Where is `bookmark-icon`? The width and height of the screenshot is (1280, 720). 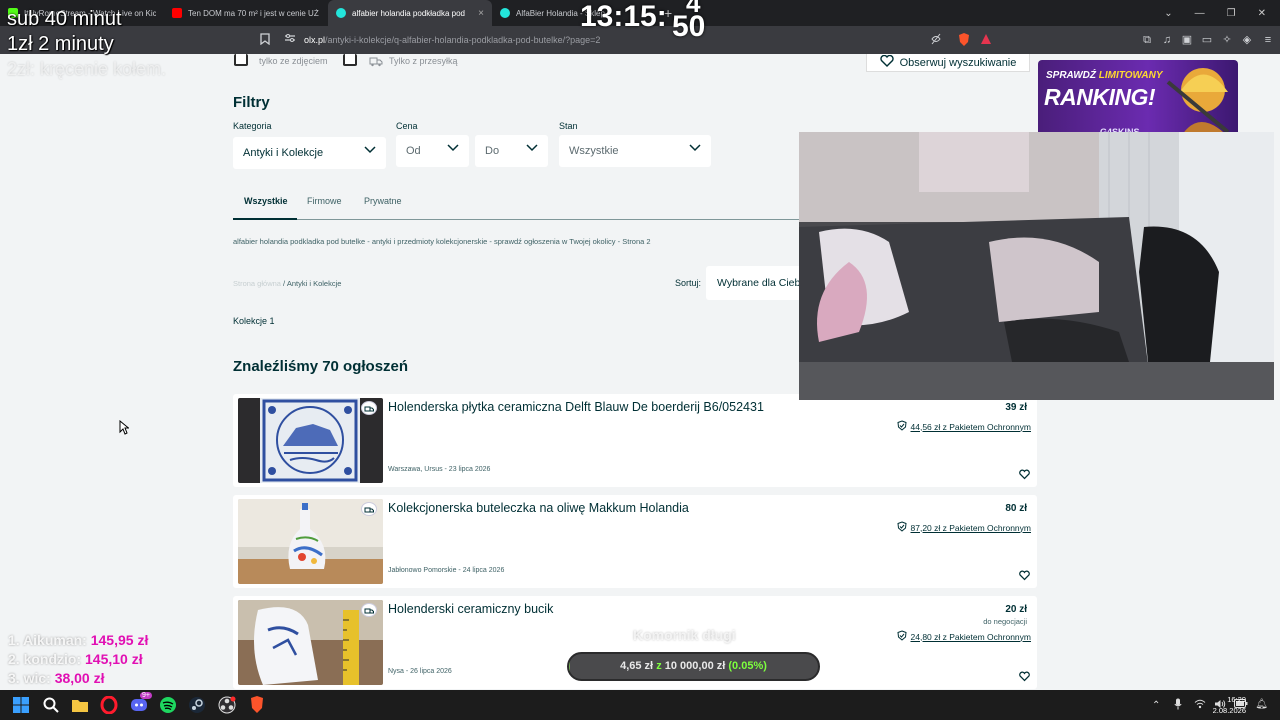
bookmark-icon is located at coordinates (265, 40).